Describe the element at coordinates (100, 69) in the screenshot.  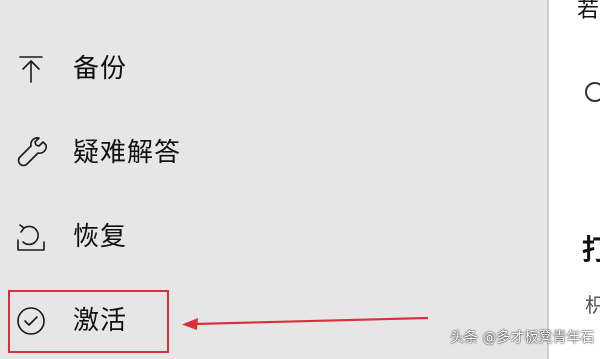
I see `sidebar-item-label: 备份` at that location.